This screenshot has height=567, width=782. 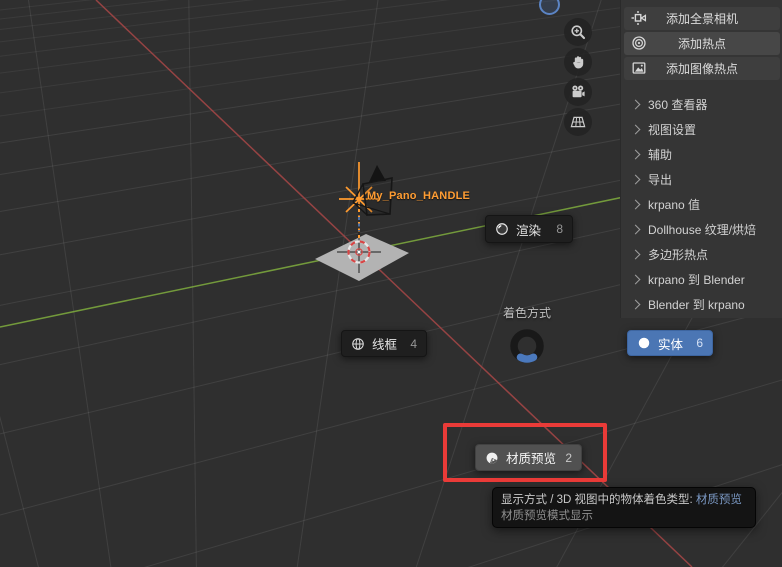 I want to click on section-label: krpano 到 Blender, so click(x=696, y=280).